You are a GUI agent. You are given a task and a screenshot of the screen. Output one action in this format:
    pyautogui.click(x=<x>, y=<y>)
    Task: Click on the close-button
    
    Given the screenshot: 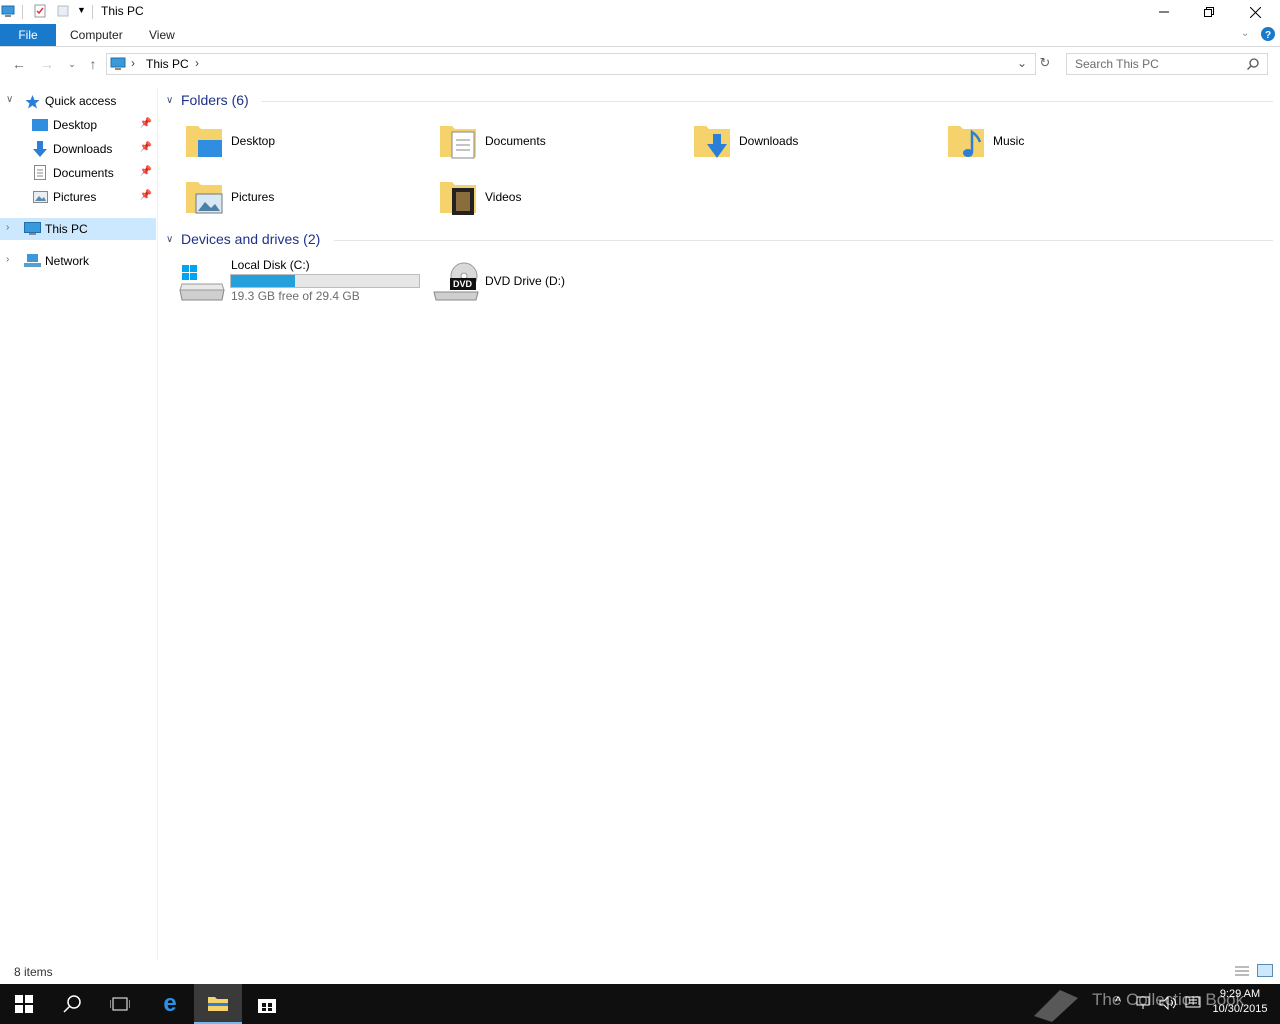 What is the action you would take?
    pyautogui.click(x=1255, y=12)
    